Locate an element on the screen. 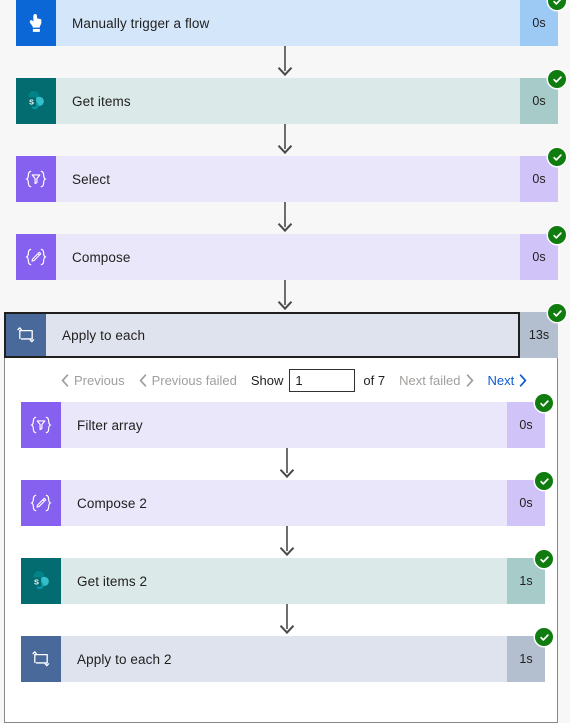  action-card-get-items-2: S Get items 2 1s is located at coordinates (287, 577).